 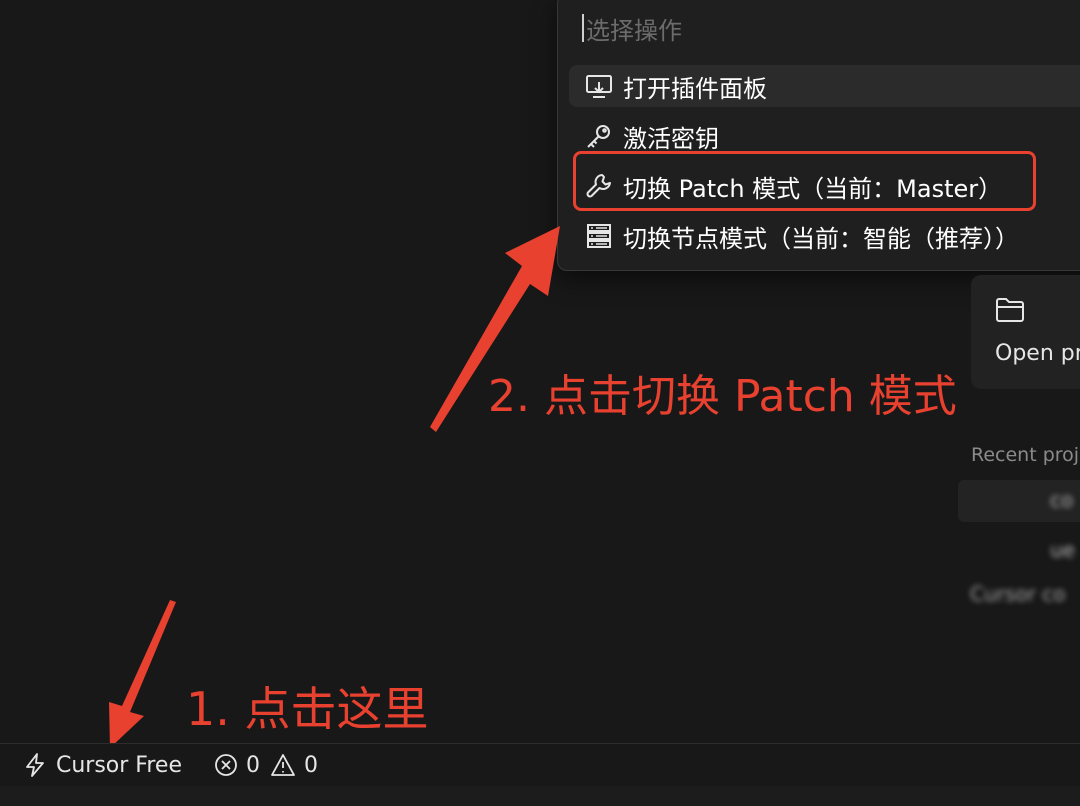 I want to click on problems-status: 0 0, so click(x=266, y=765).